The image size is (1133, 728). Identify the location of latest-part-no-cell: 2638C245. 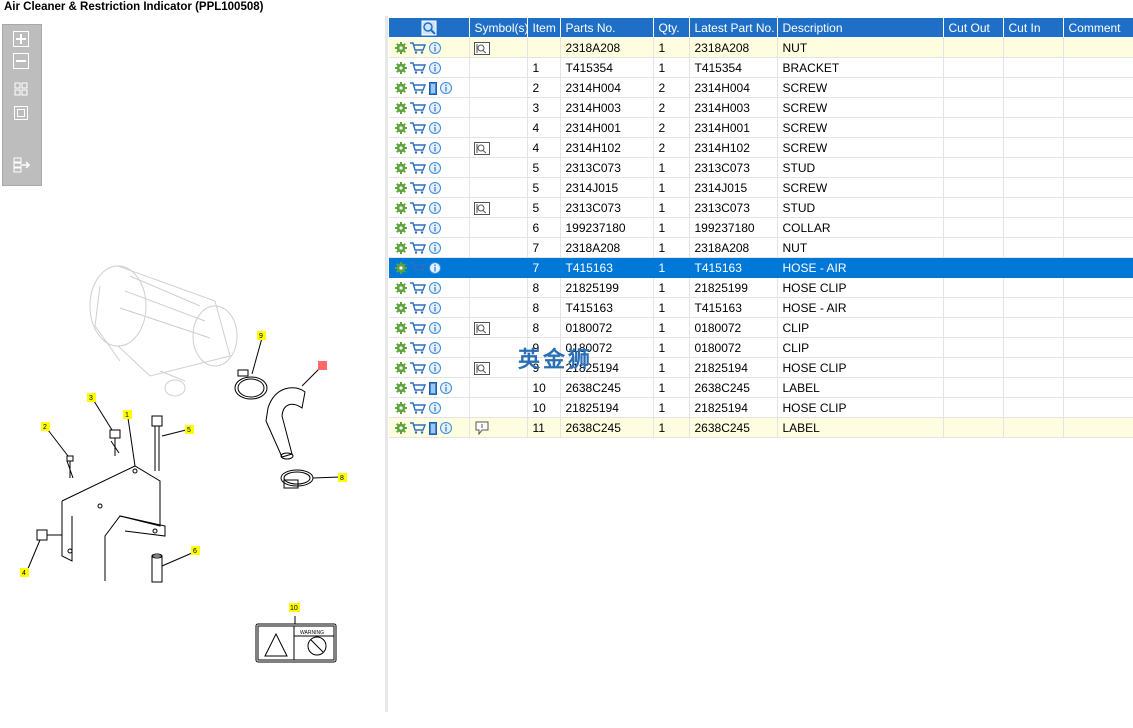
(733, 427).